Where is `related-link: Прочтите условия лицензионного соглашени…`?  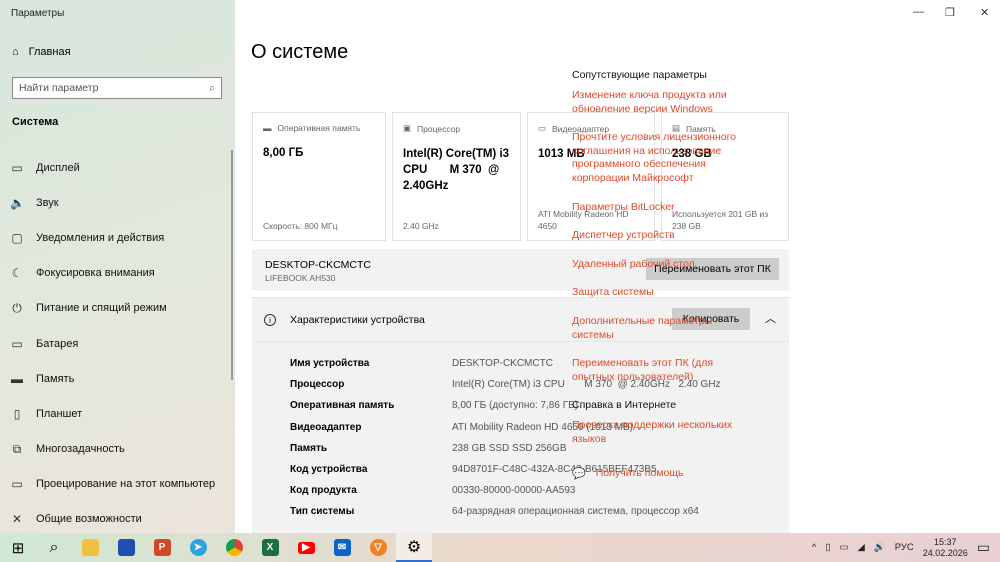 related-link: Прочтите условия лицензионного соглашени… is located at coordinates (659, 158).